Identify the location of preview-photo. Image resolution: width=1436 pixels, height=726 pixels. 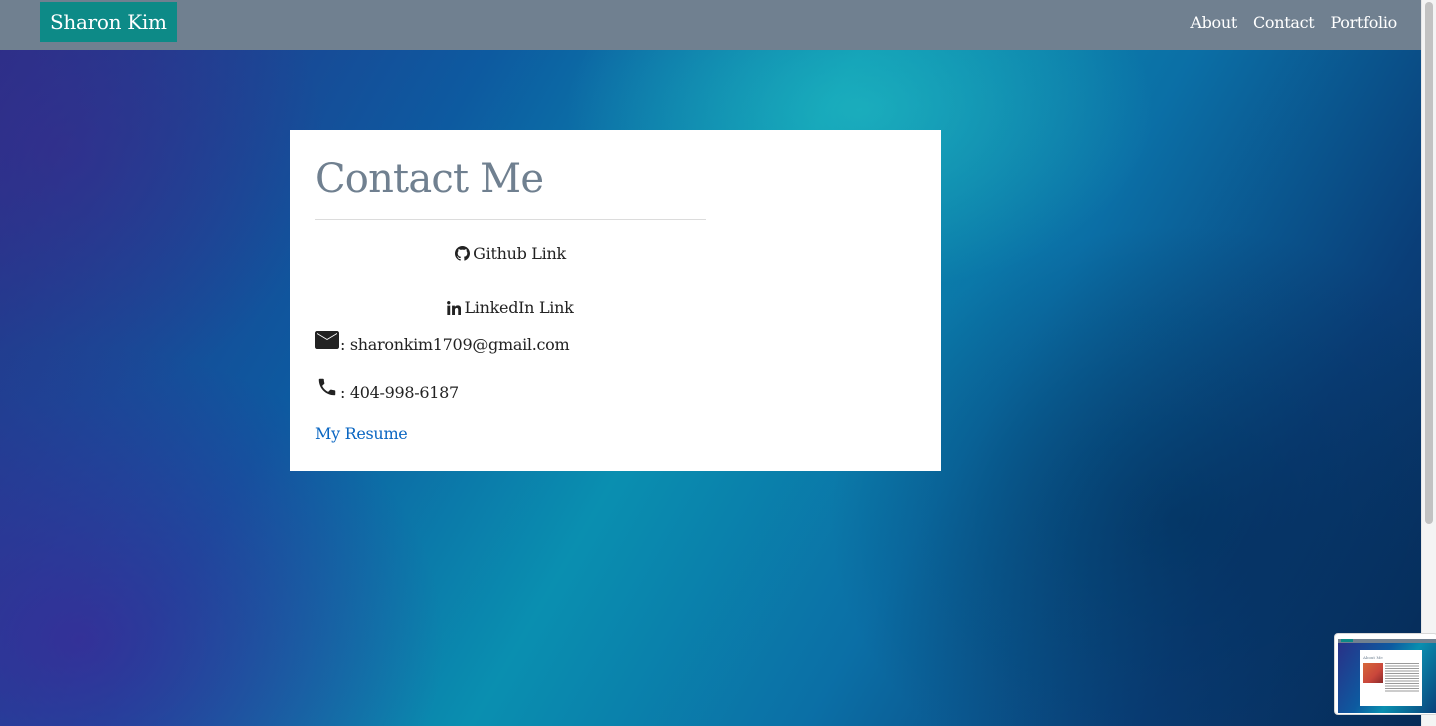
(1373, 673).